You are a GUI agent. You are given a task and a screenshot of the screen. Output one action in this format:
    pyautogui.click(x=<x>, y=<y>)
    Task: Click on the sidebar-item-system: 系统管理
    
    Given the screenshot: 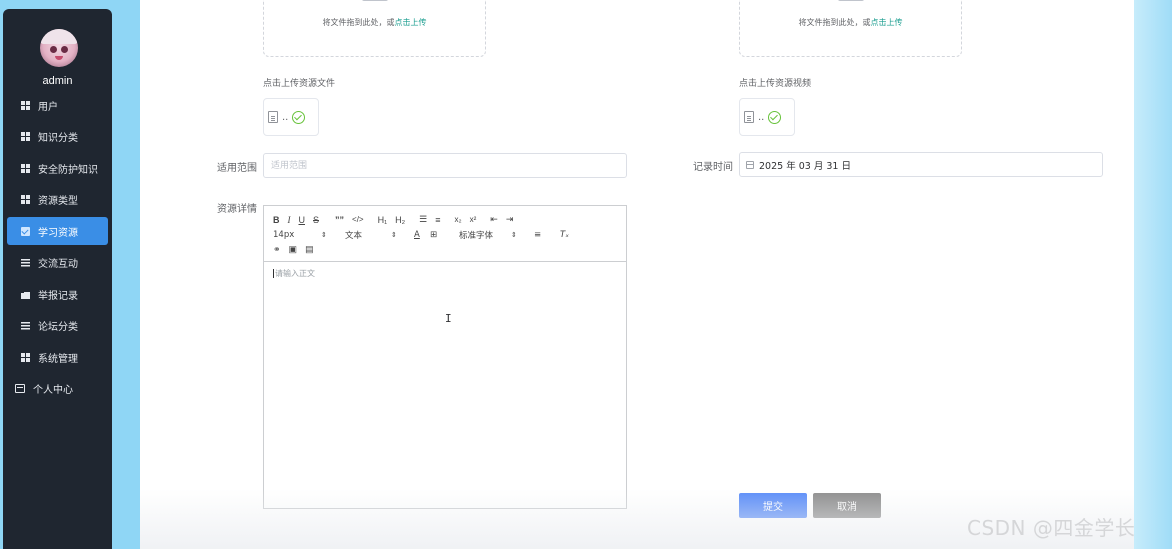 What is the action you would take?
    pyautogui.click(x=57, y=357)
    